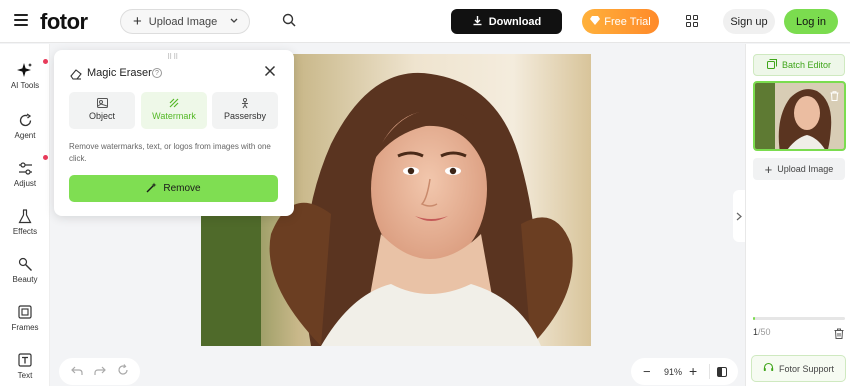 This screenshot has width=850, height=386. Describe the element at coordinates (245, 116) in the screenshot. I see `mode-label: Passersby` at that location.